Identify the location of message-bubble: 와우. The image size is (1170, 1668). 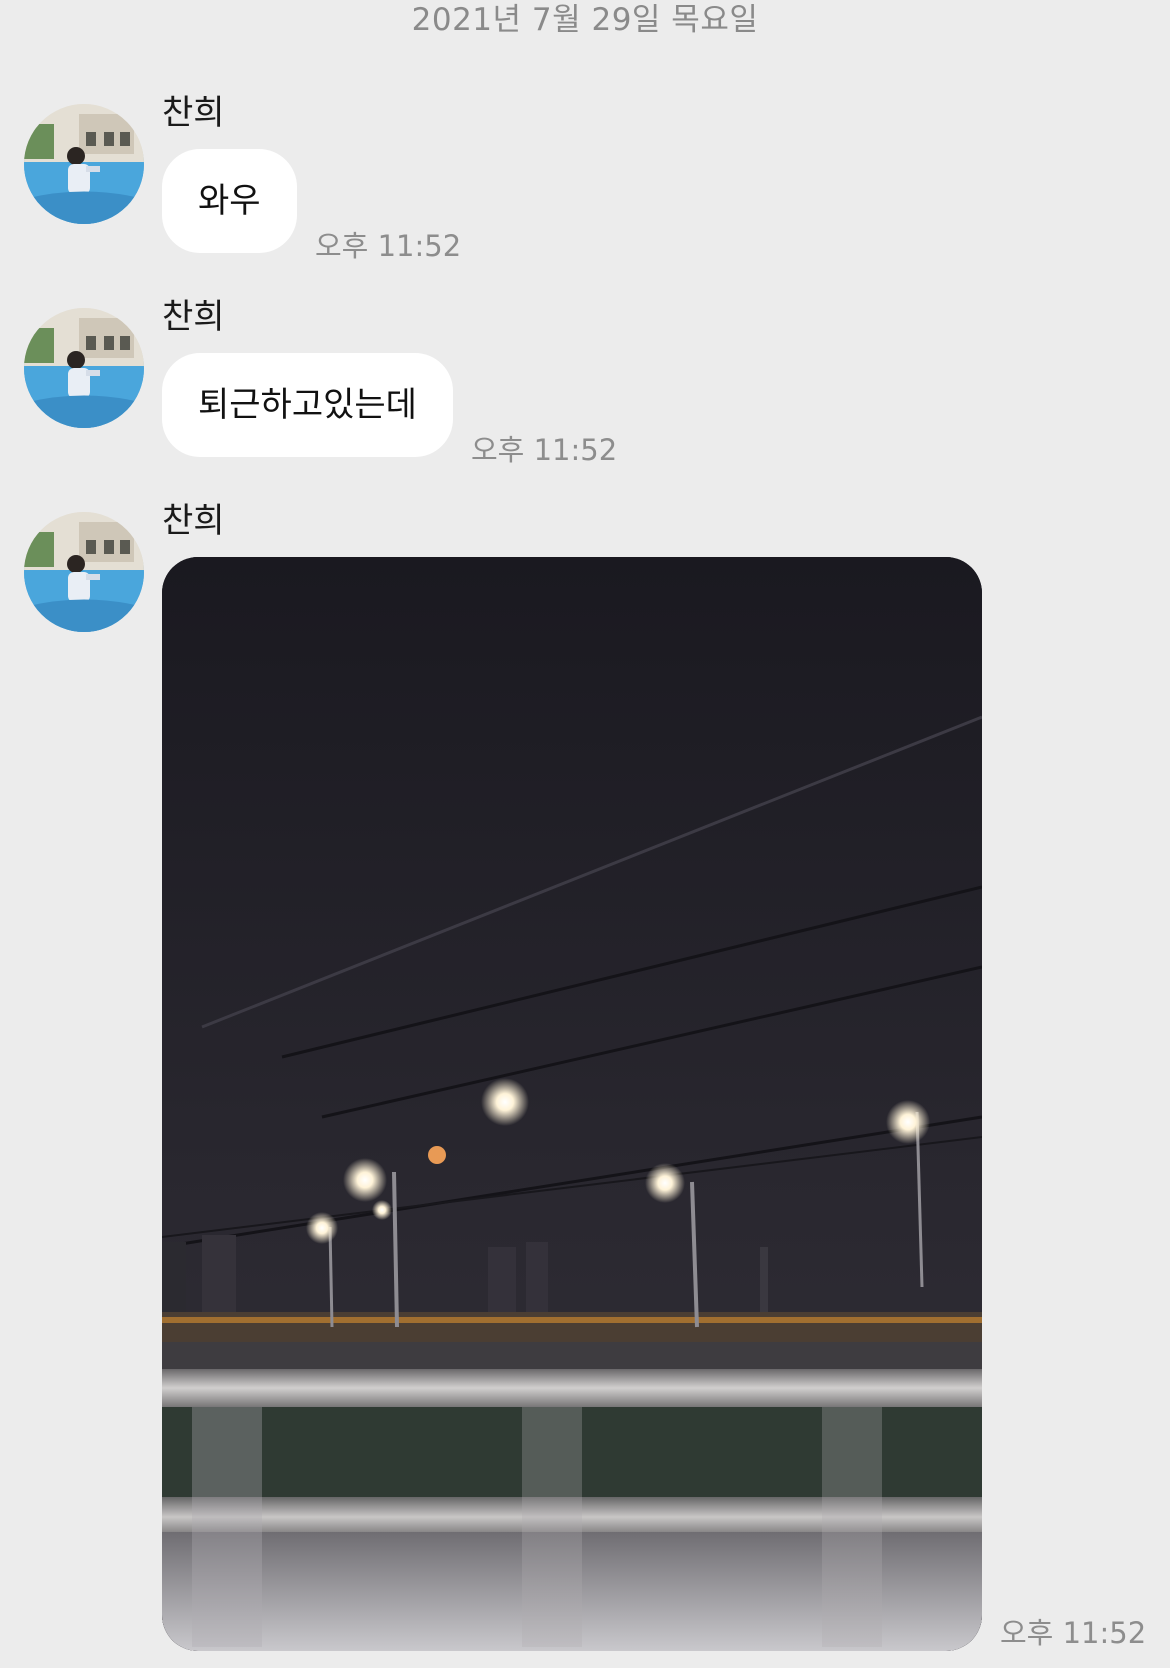
(229, 201).